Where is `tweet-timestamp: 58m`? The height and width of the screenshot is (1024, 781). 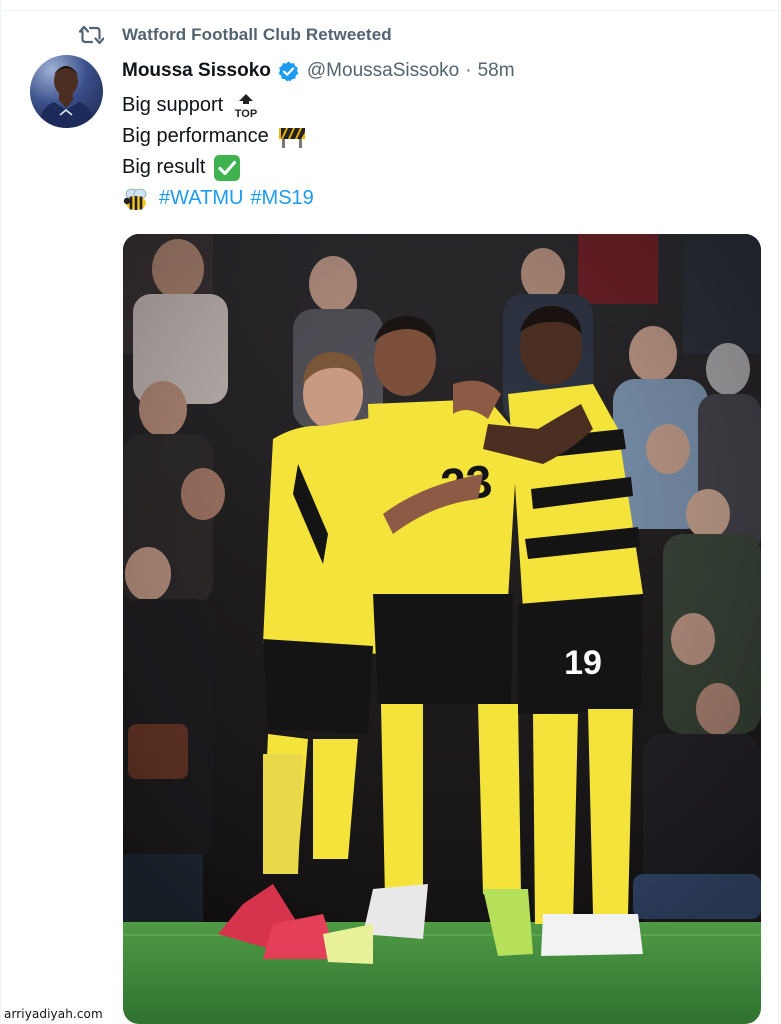
tweet-timestamp: 58m is located at coordinates (496, 71).